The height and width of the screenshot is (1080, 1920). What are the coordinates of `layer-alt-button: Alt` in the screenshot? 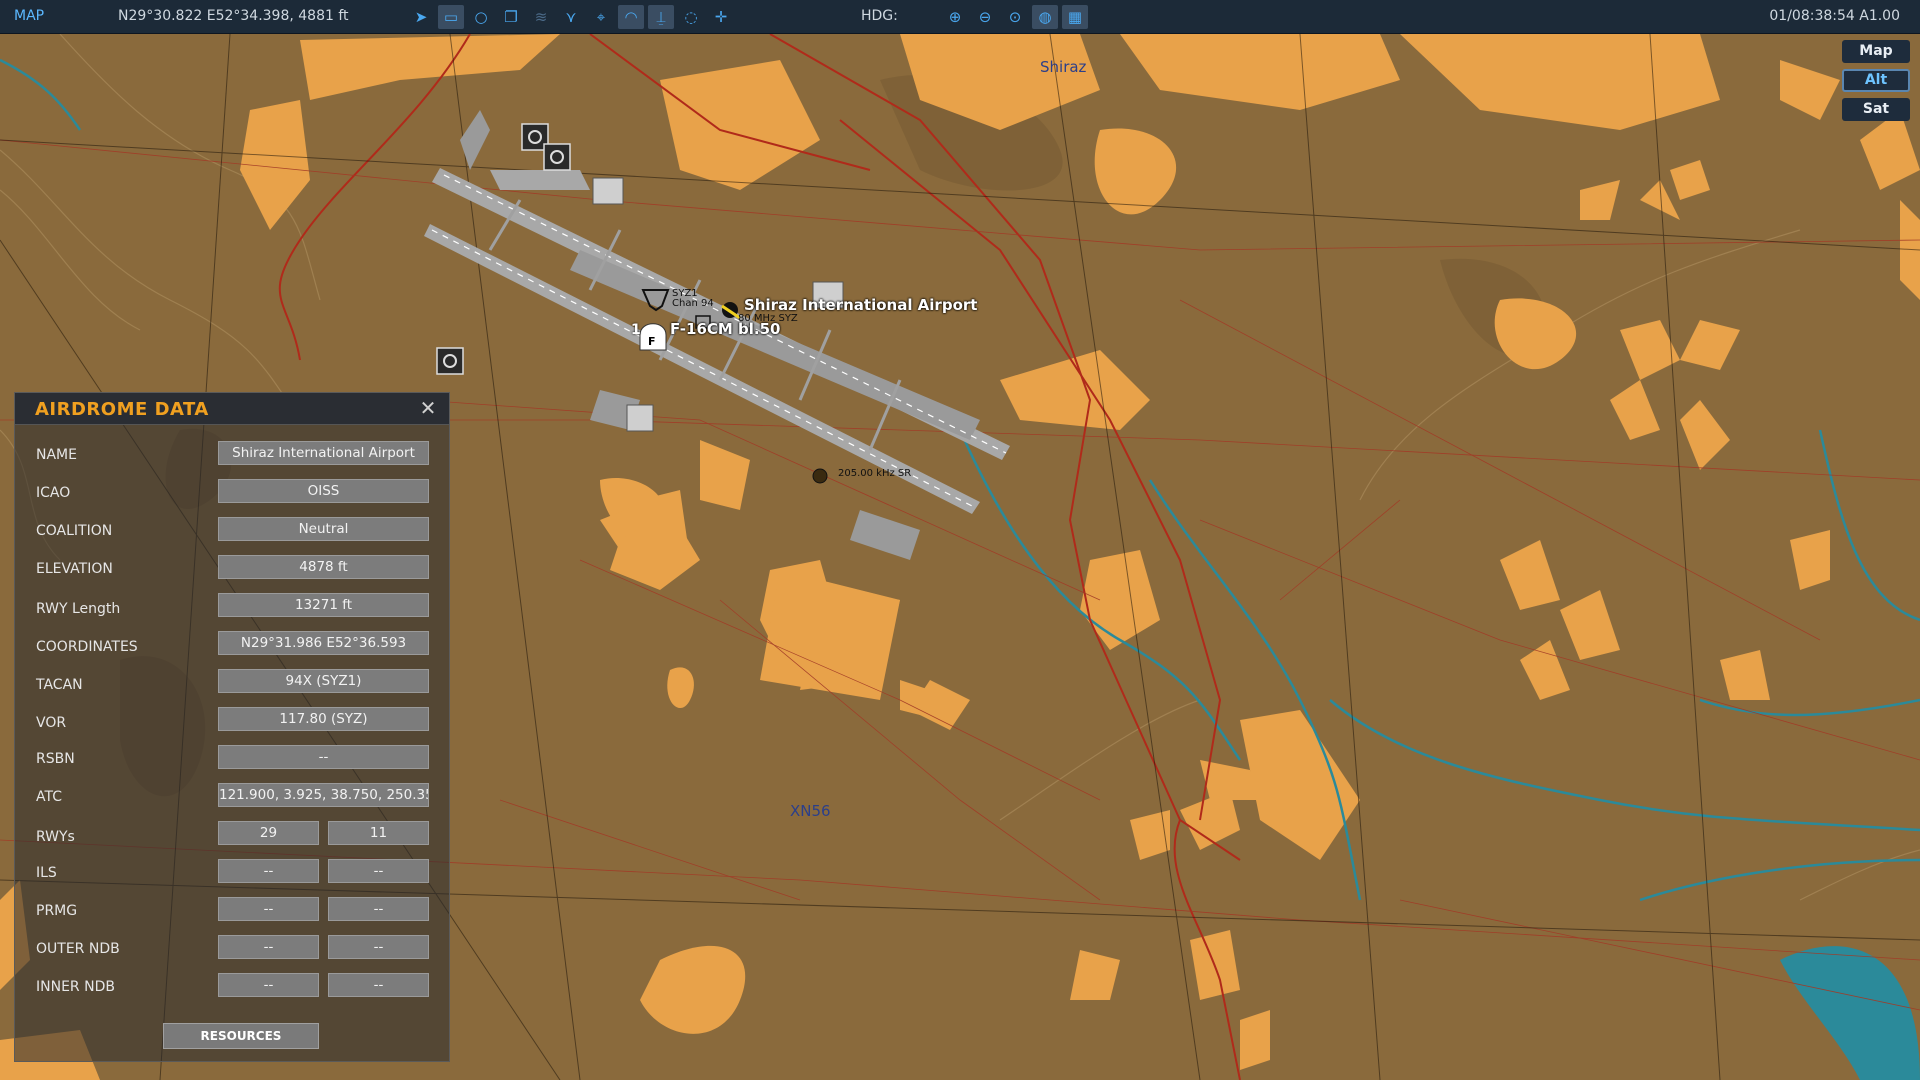 It's located at (1876, 80).